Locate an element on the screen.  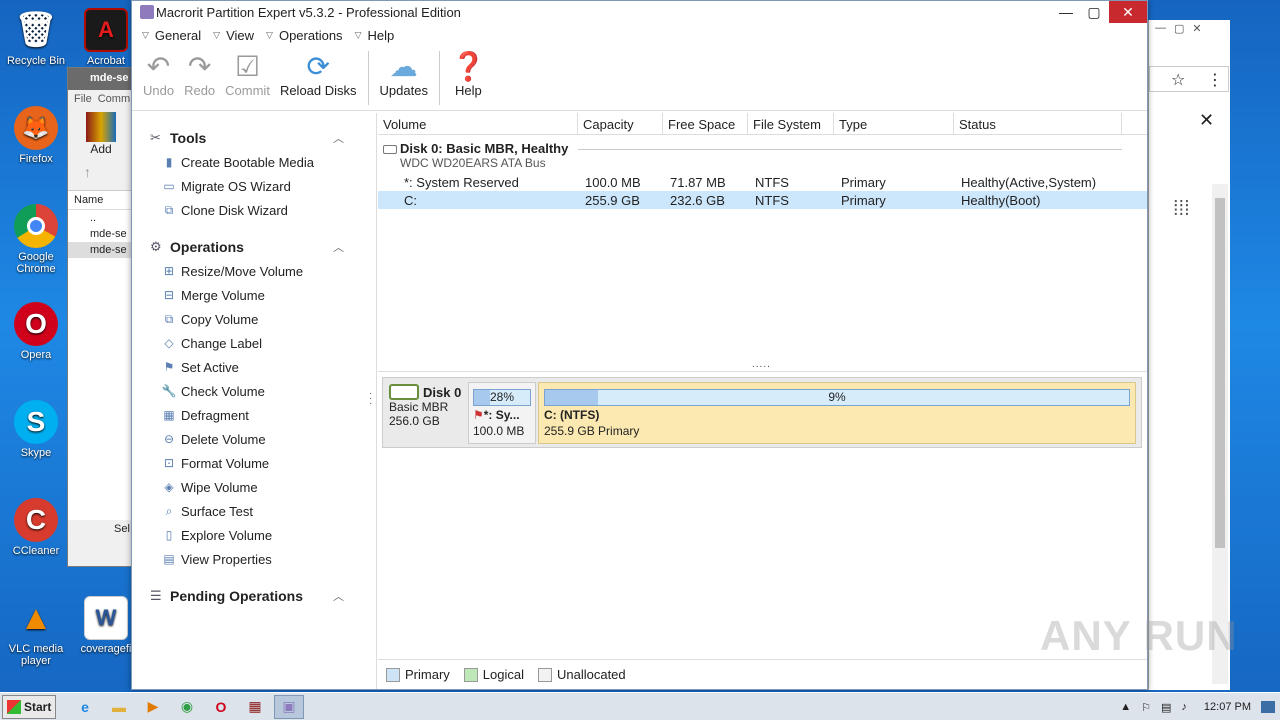
desktop-icon-ccleaner: C CCleaner is located at coordinates (36, 527).